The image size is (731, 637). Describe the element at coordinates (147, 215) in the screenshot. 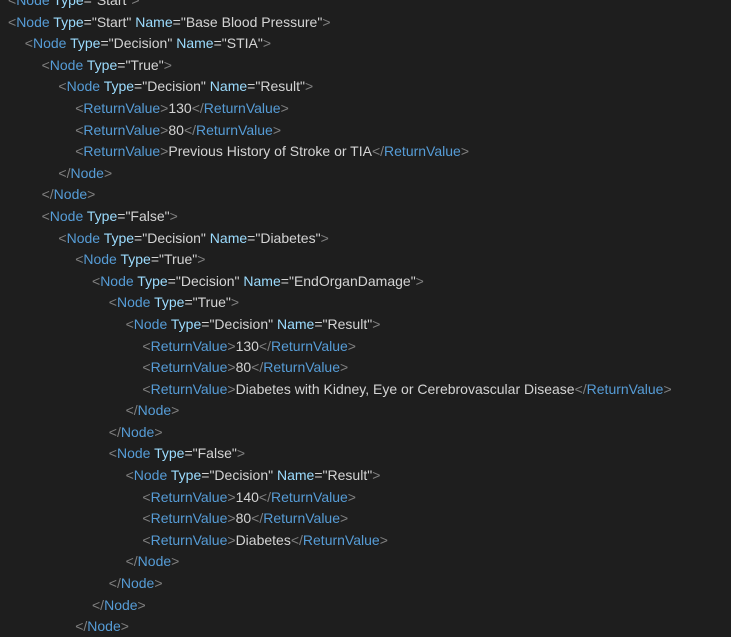

I see `attribute-value: False` at that location.